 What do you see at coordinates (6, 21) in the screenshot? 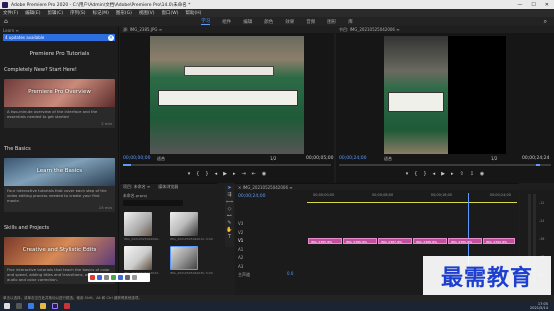
I see `home-icon: ⌂` at bounding box center [6, 21].